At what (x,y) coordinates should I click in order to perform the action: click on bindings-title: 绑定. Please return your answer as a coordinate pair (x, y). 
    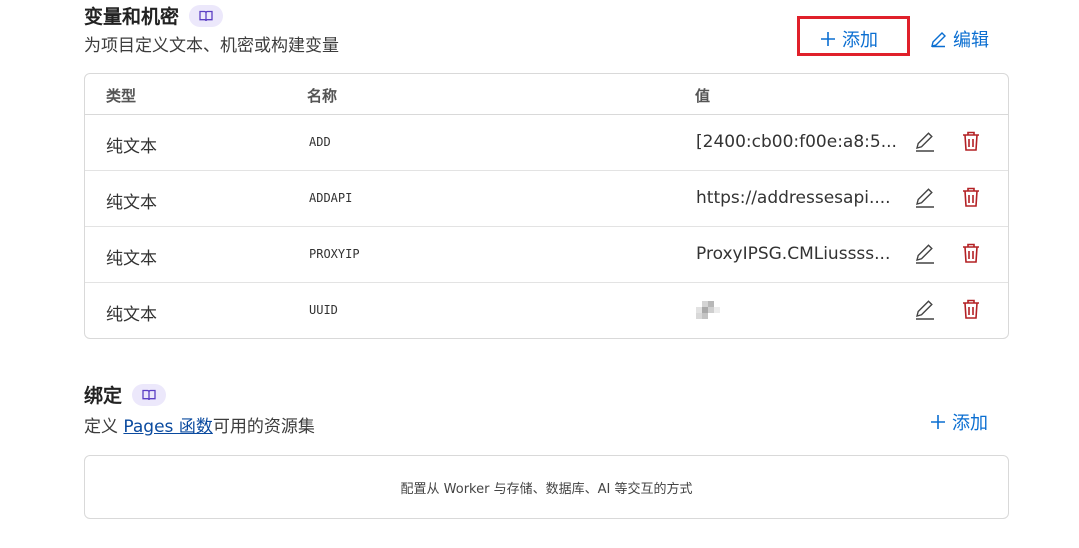
    Looking at the image, I should click on (103, 396).